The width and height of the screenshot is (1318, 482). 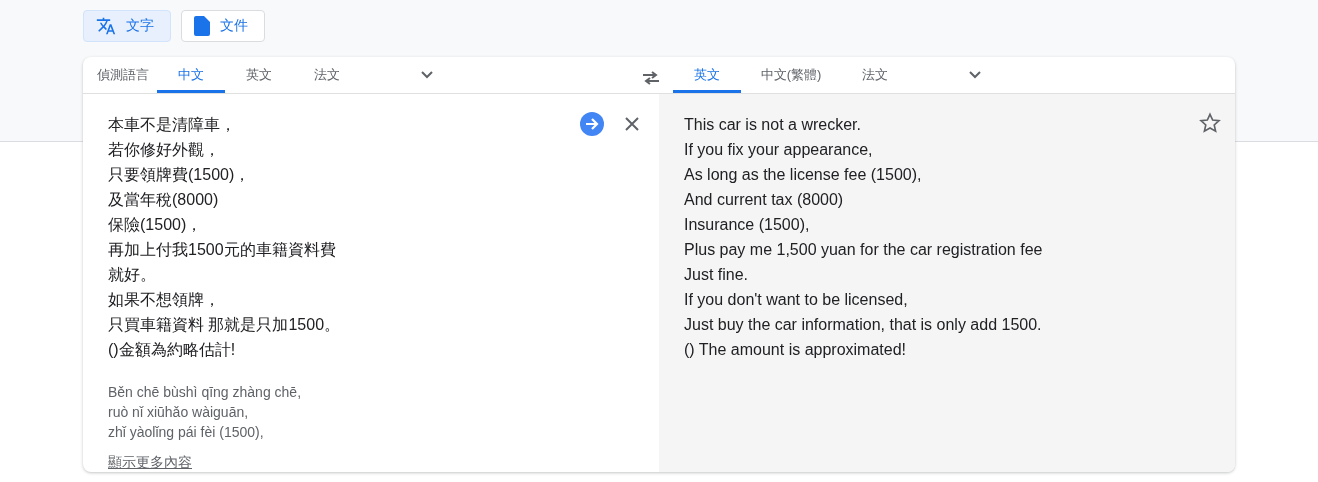 What do you see at coordinates (863, 325) in the screenshot?
I see `translated-text-line: Just buy the car information, that is only add 1500.` at bounding box center [863, 325].